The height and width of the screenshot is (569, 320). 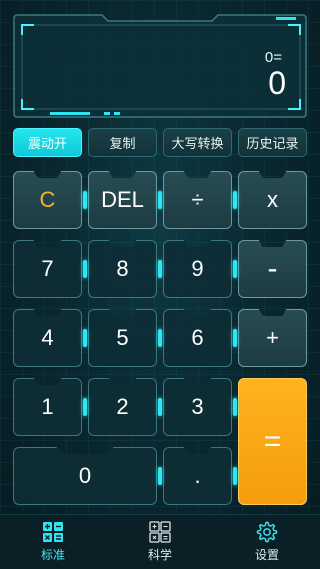 I want to click on digit-8-label: 8, so click(x=122, y=268).